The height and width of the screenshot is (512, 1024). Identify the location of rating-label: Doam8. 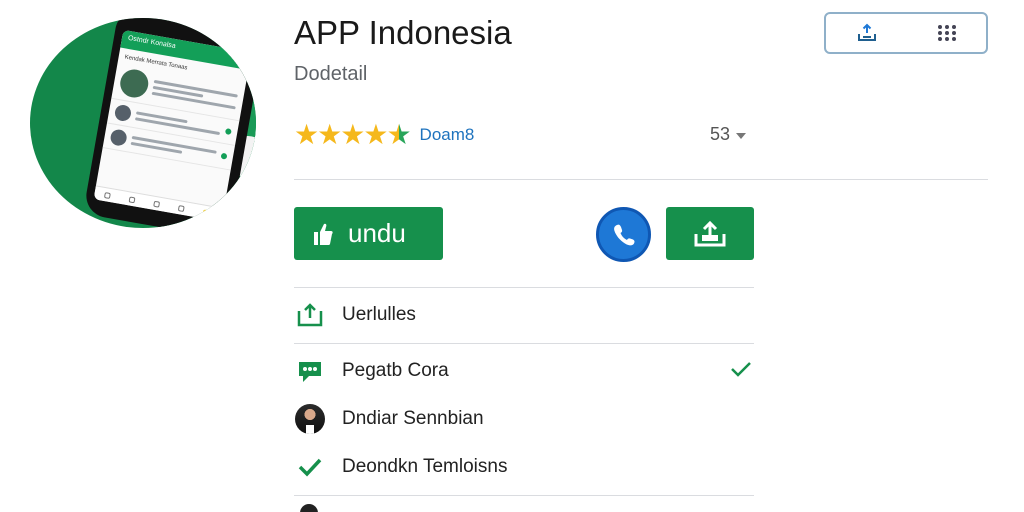
(447, 135).